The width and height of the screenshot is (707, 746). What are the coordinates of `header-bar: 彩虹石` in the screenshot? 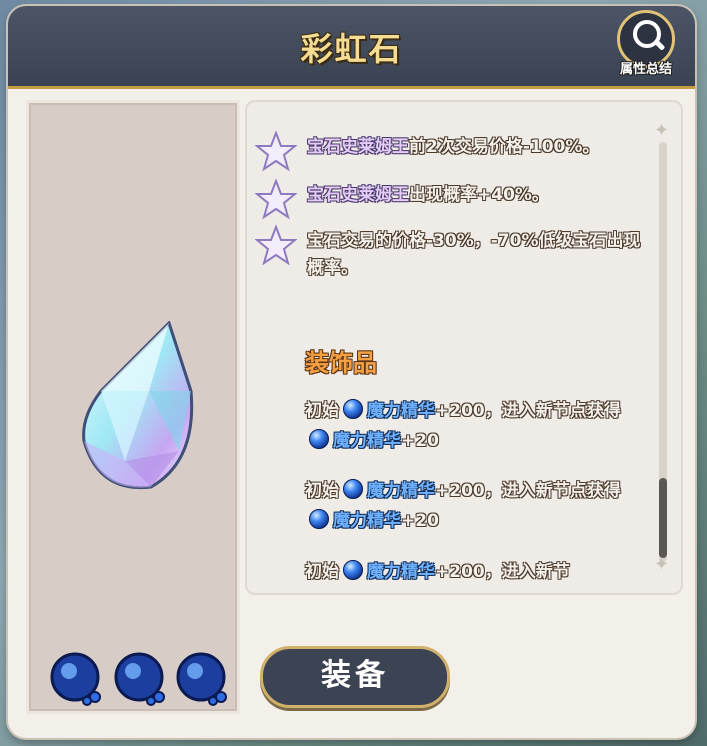 It's located at (351, 47).